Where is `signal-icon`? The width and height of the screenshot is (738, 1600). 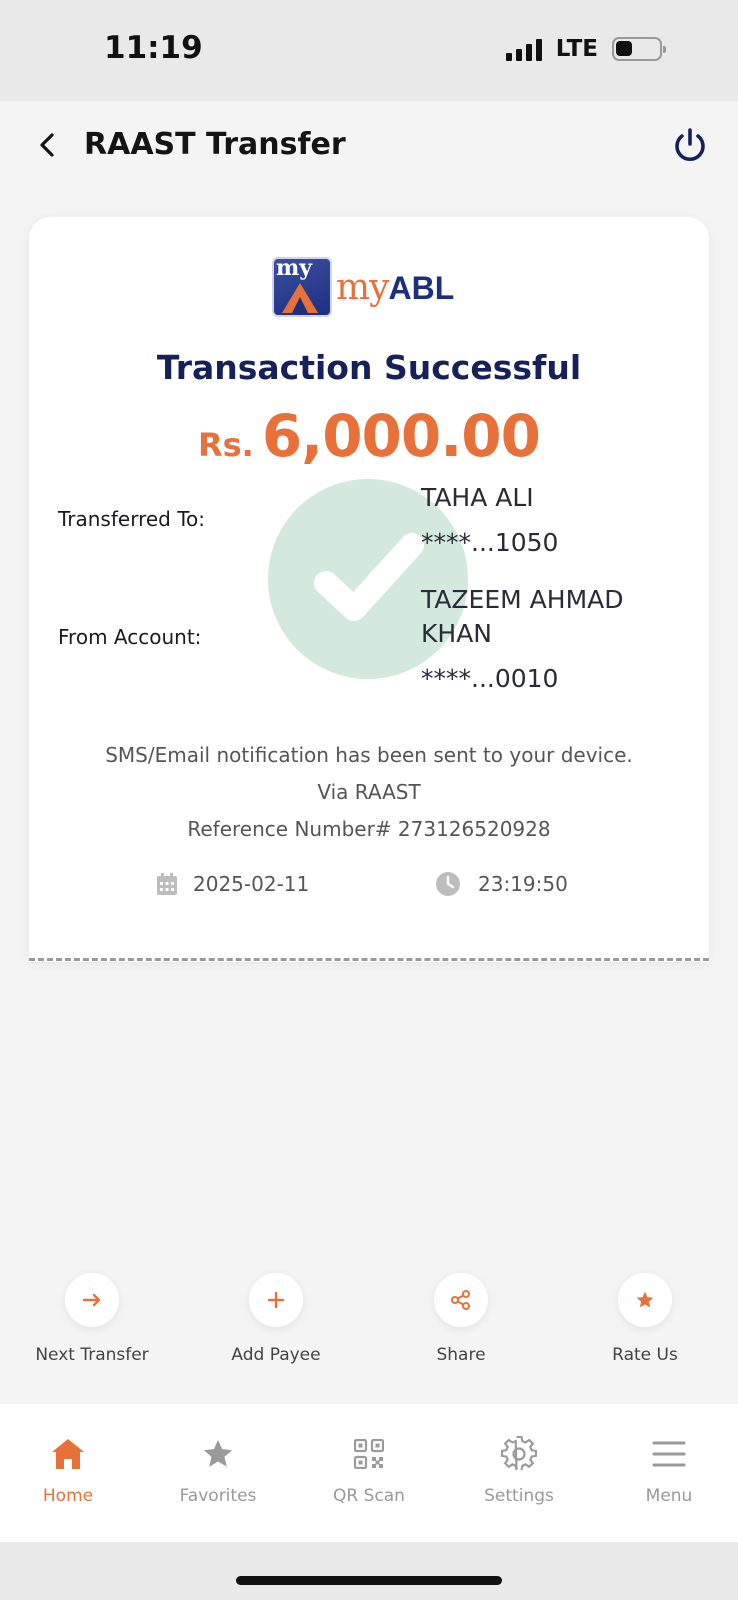 signal-icon is located at coordinates (523, 49).